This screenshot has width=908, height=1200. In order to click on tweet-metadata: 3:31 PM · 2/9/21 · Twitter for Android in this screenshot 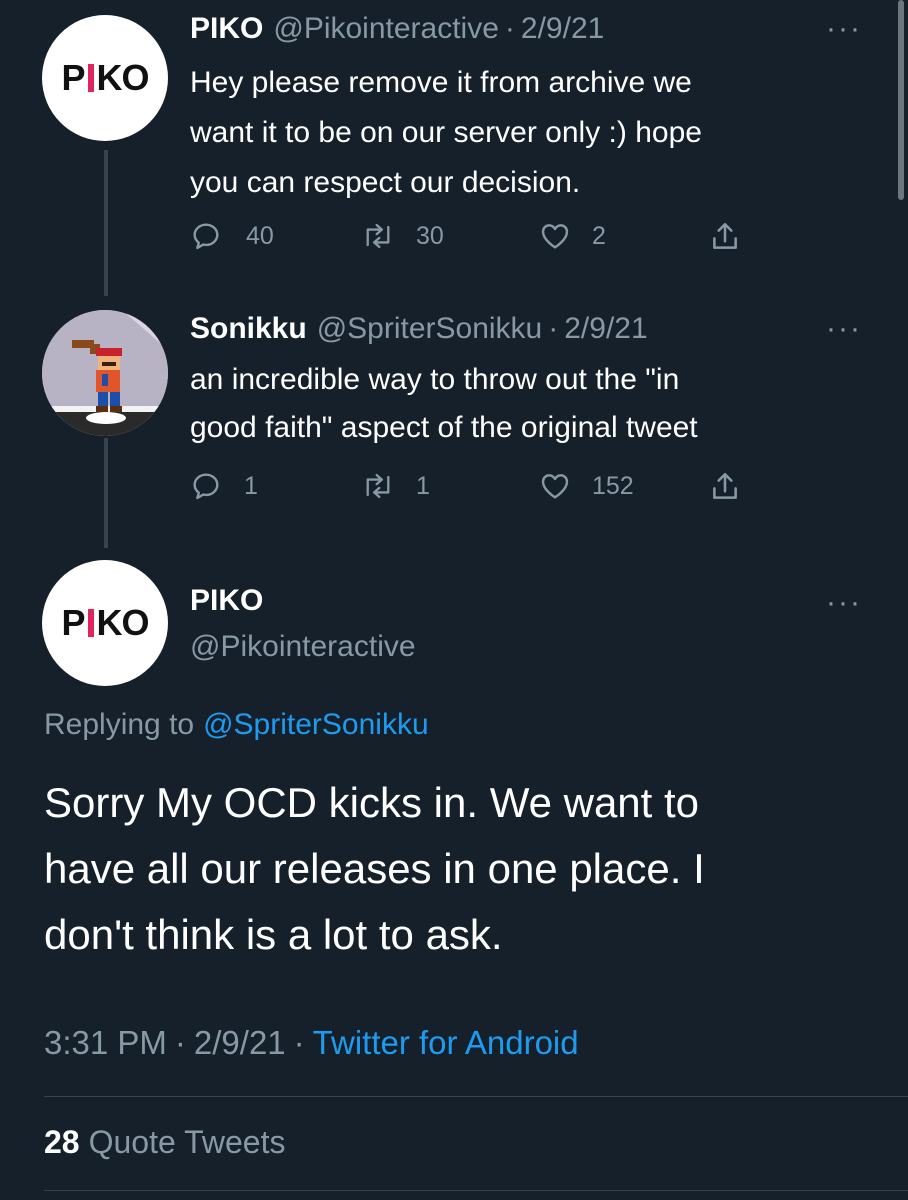, I will do `click(311, 1043)`.